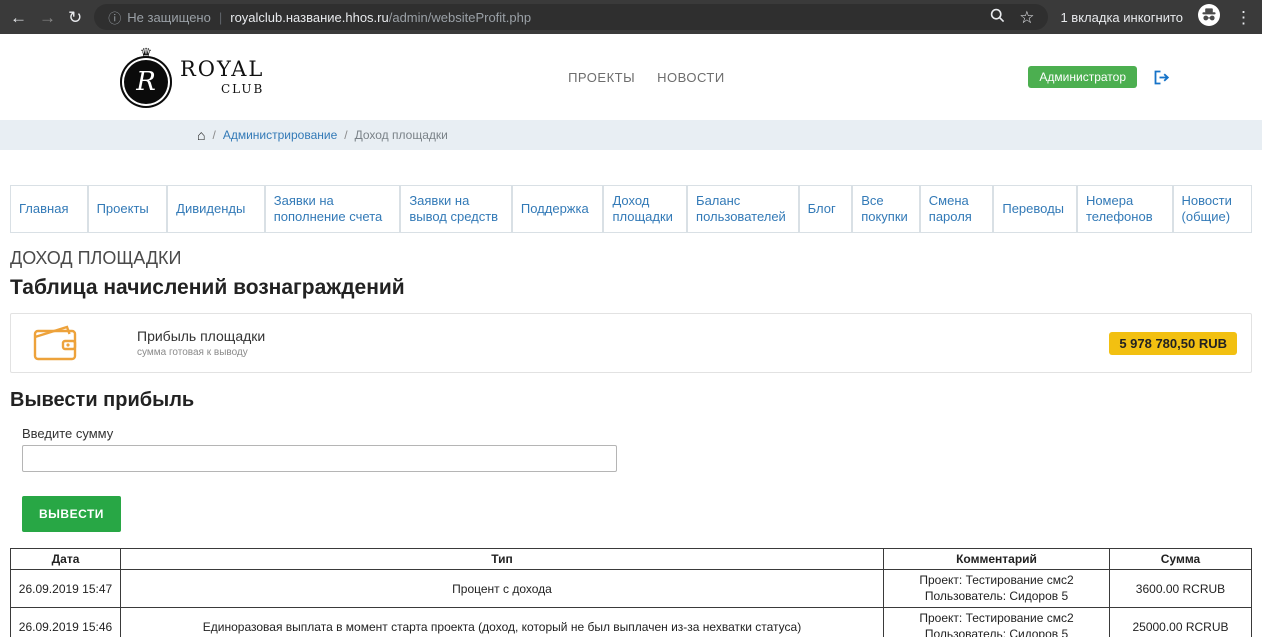 Image resolution: width=1262 pixels, height=637 pixels. I want to click on profit-card-texts: Прибыль площадки сумма готовая к выводу, so click(201, 343).